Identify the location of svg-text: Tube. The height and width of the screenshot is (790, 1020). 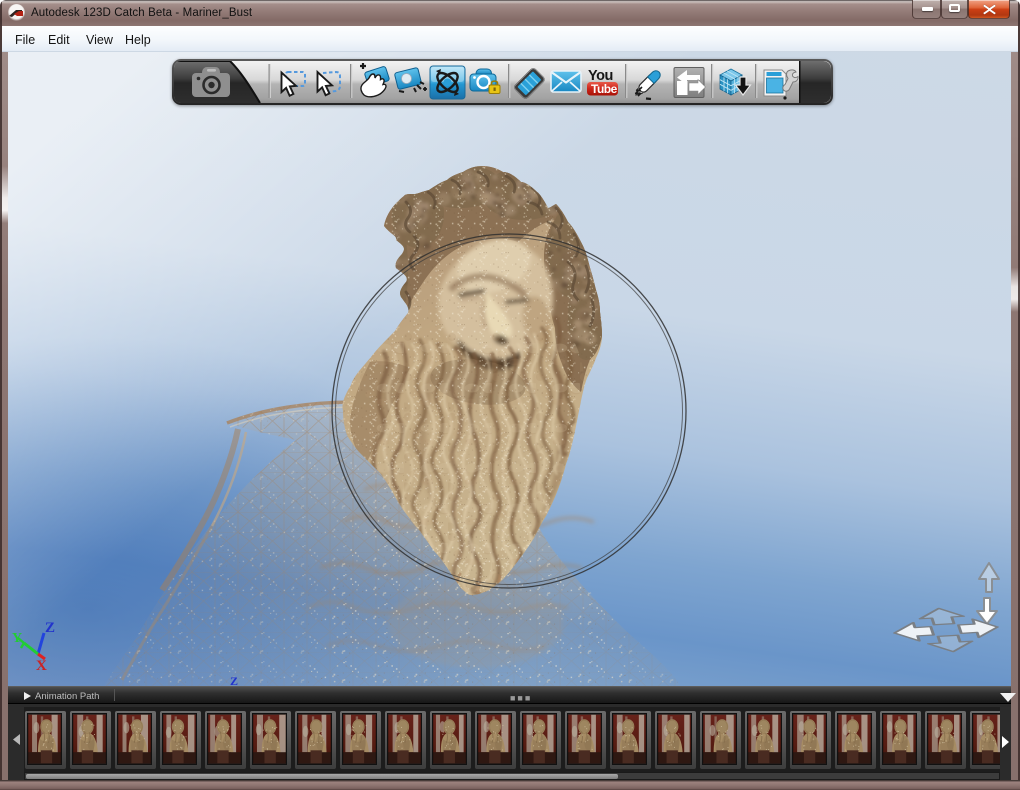
(604, 89).